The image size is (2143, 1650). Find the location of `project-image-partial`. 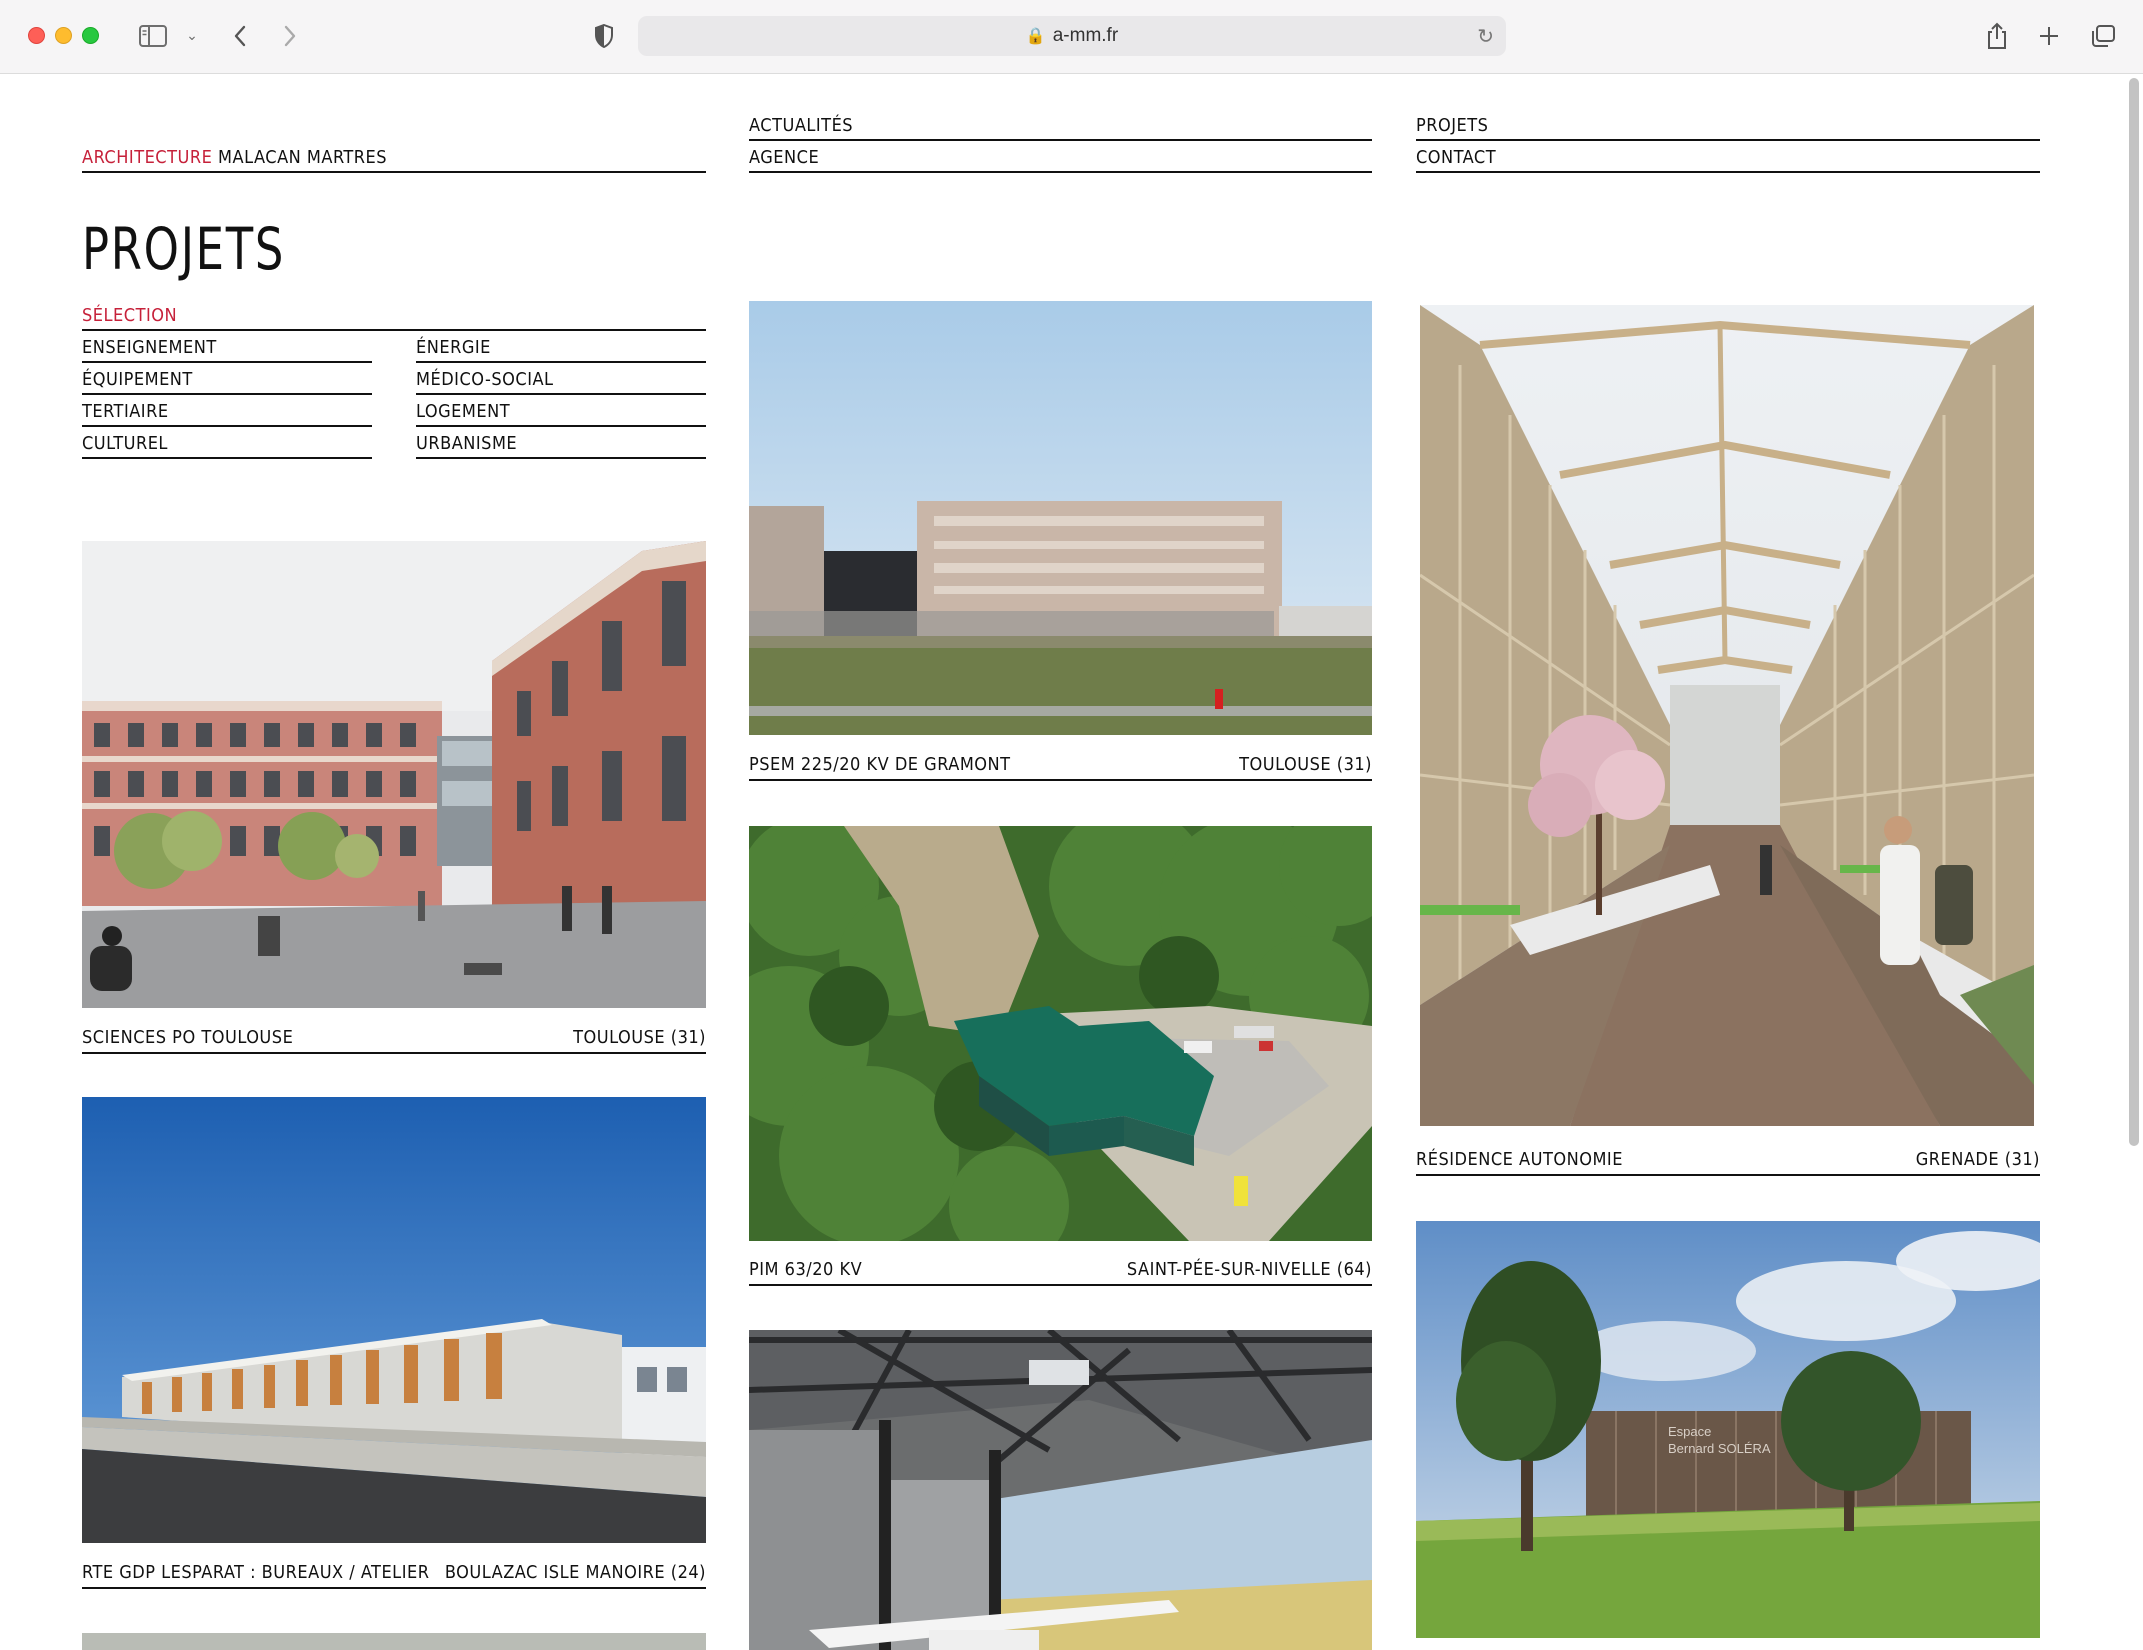

project-image-partial is located at coordinates (394, 1641).